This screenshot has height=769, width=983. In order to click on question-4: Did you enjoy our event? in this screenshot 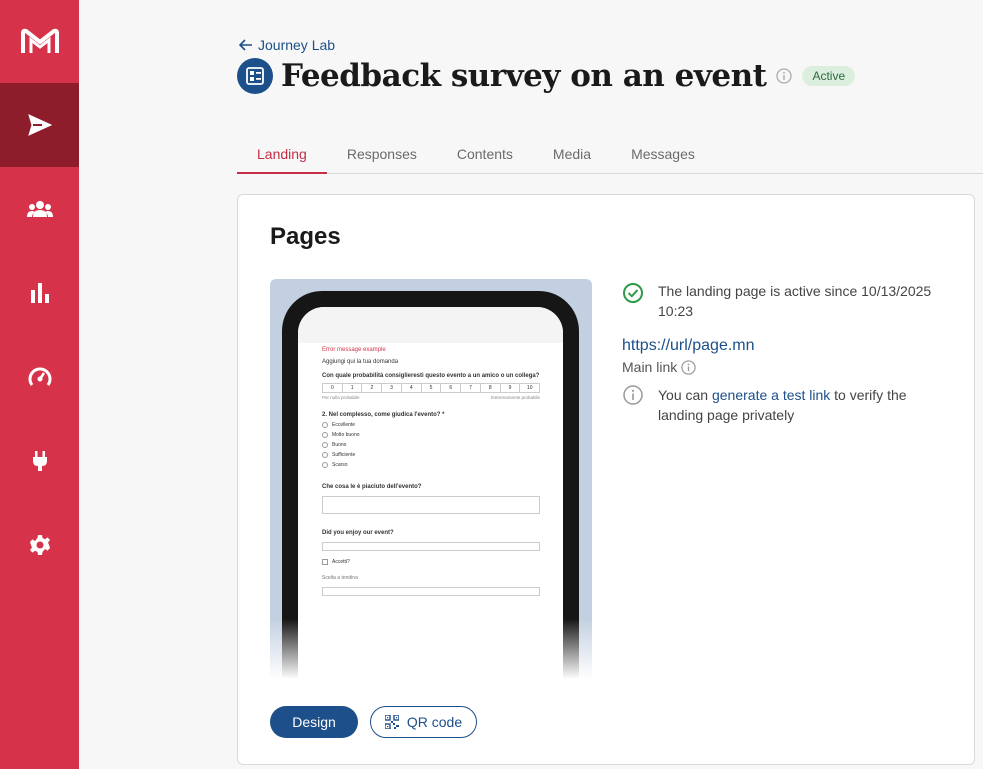, I will do `click(358, 533)`.